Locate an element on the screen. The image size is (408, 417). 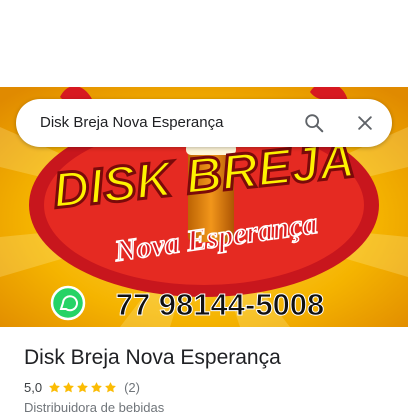
hero-phone-number: 77 98144-5008 is located at coordinates (220, 304).